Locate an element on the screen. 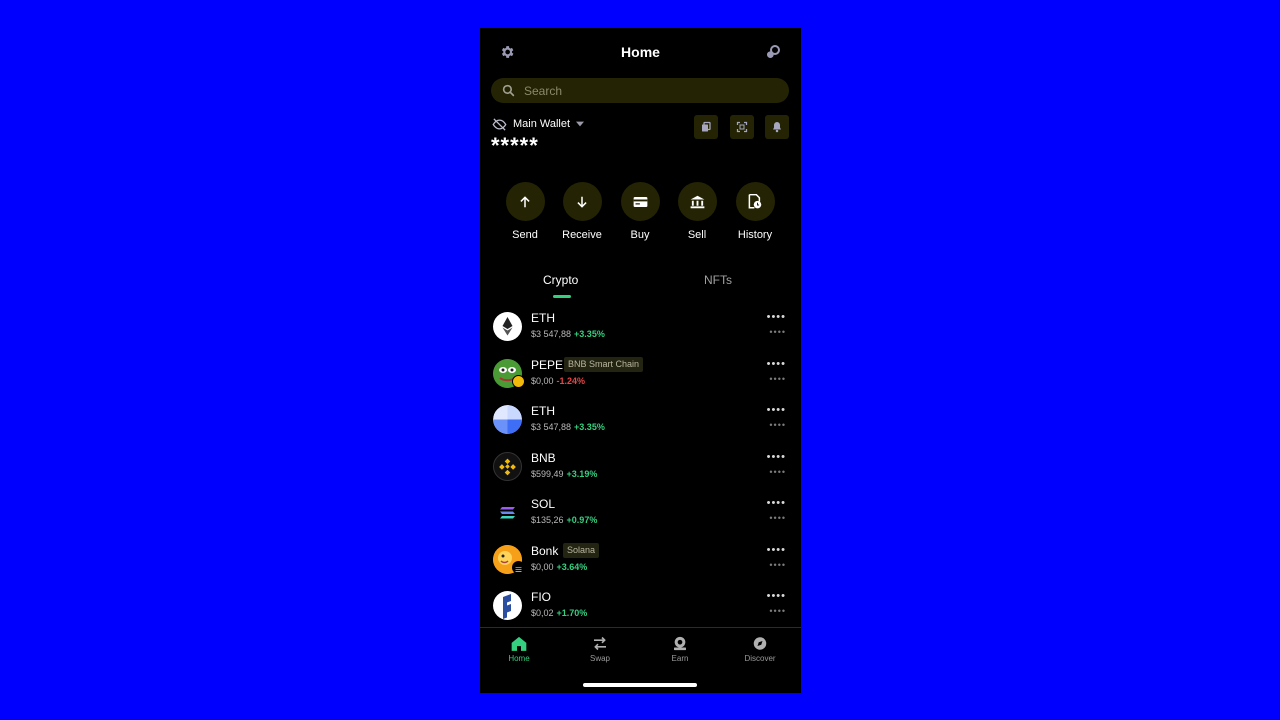  nav-home-label: Home is located at coordinates (519, 658).